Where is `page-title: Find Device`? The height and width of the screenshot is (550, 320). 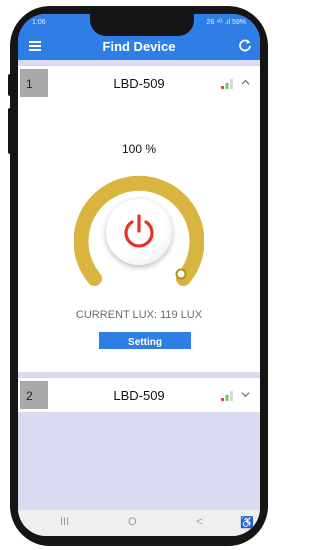 page-title: Find Device is located at coordinates (139, 46).